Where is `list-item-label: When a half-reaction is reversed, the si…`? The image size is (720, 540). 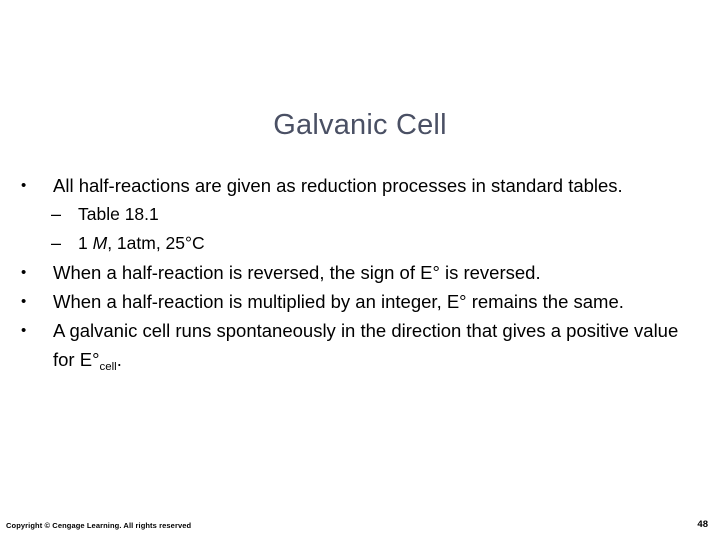 list-item-label: When a half-reaction is reversed, the si… is located at coordinates (297, 272).